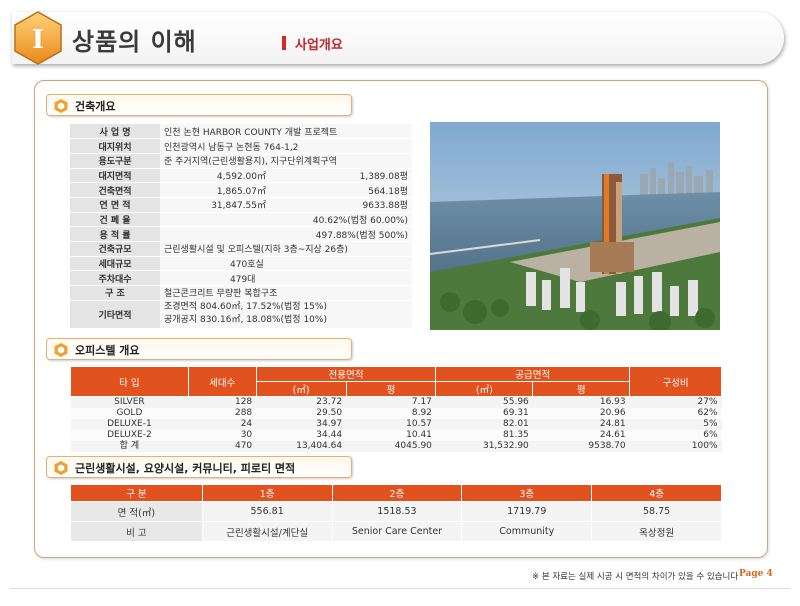 The image size is (800, 606). I want to click on facility-cell: Community, so click(527, 531).